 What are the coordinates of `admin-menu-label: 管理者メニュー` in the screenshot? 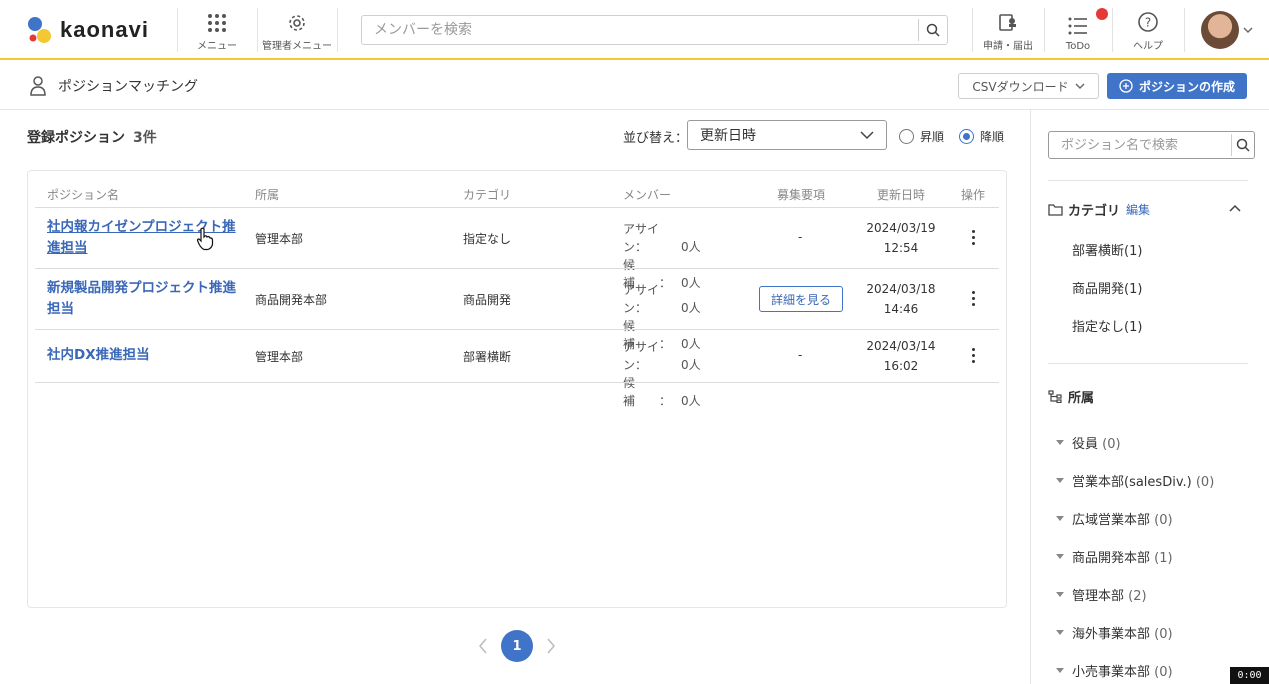 It's located at (297, 46).